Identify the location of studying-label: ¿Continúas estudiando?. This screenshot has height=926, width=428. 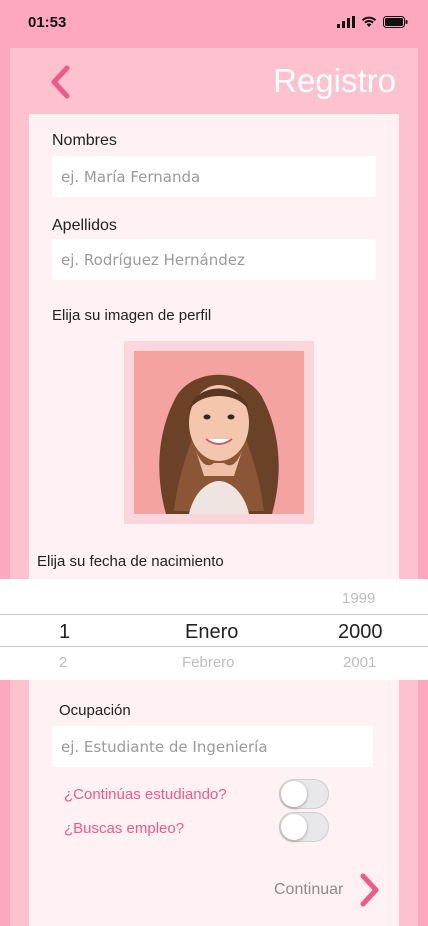
(145, 794).